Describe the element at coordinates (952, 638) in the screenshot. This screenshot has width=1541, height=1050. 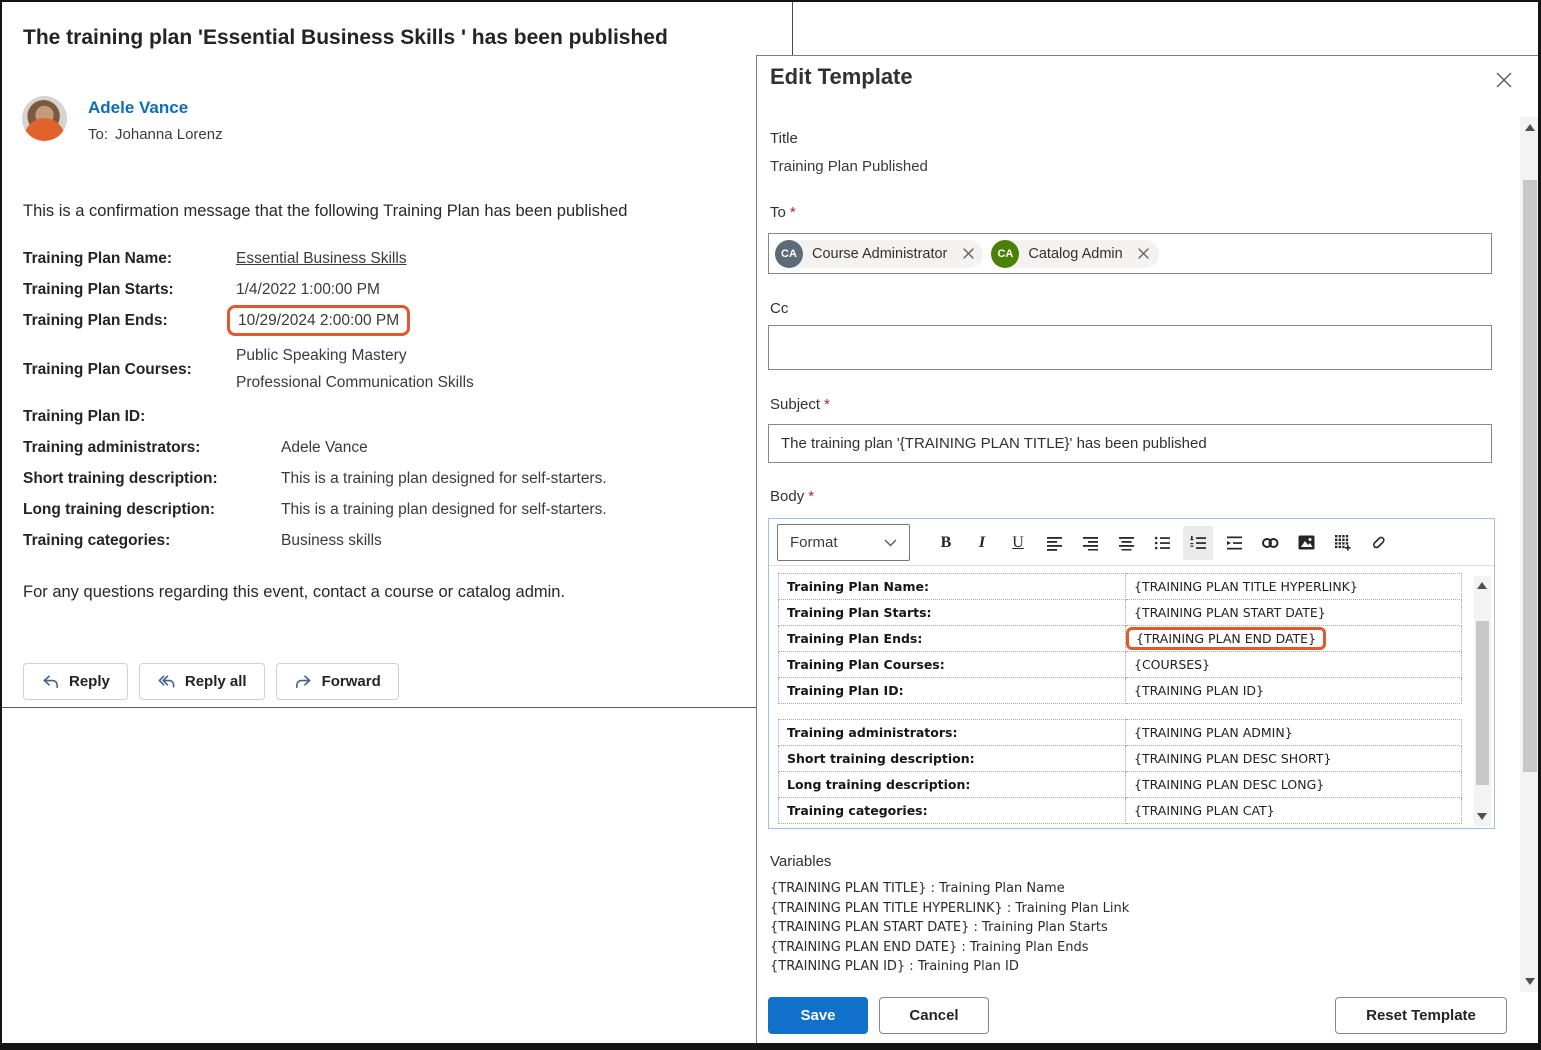
I see `row-label: Training Plan Ends:` at that location.